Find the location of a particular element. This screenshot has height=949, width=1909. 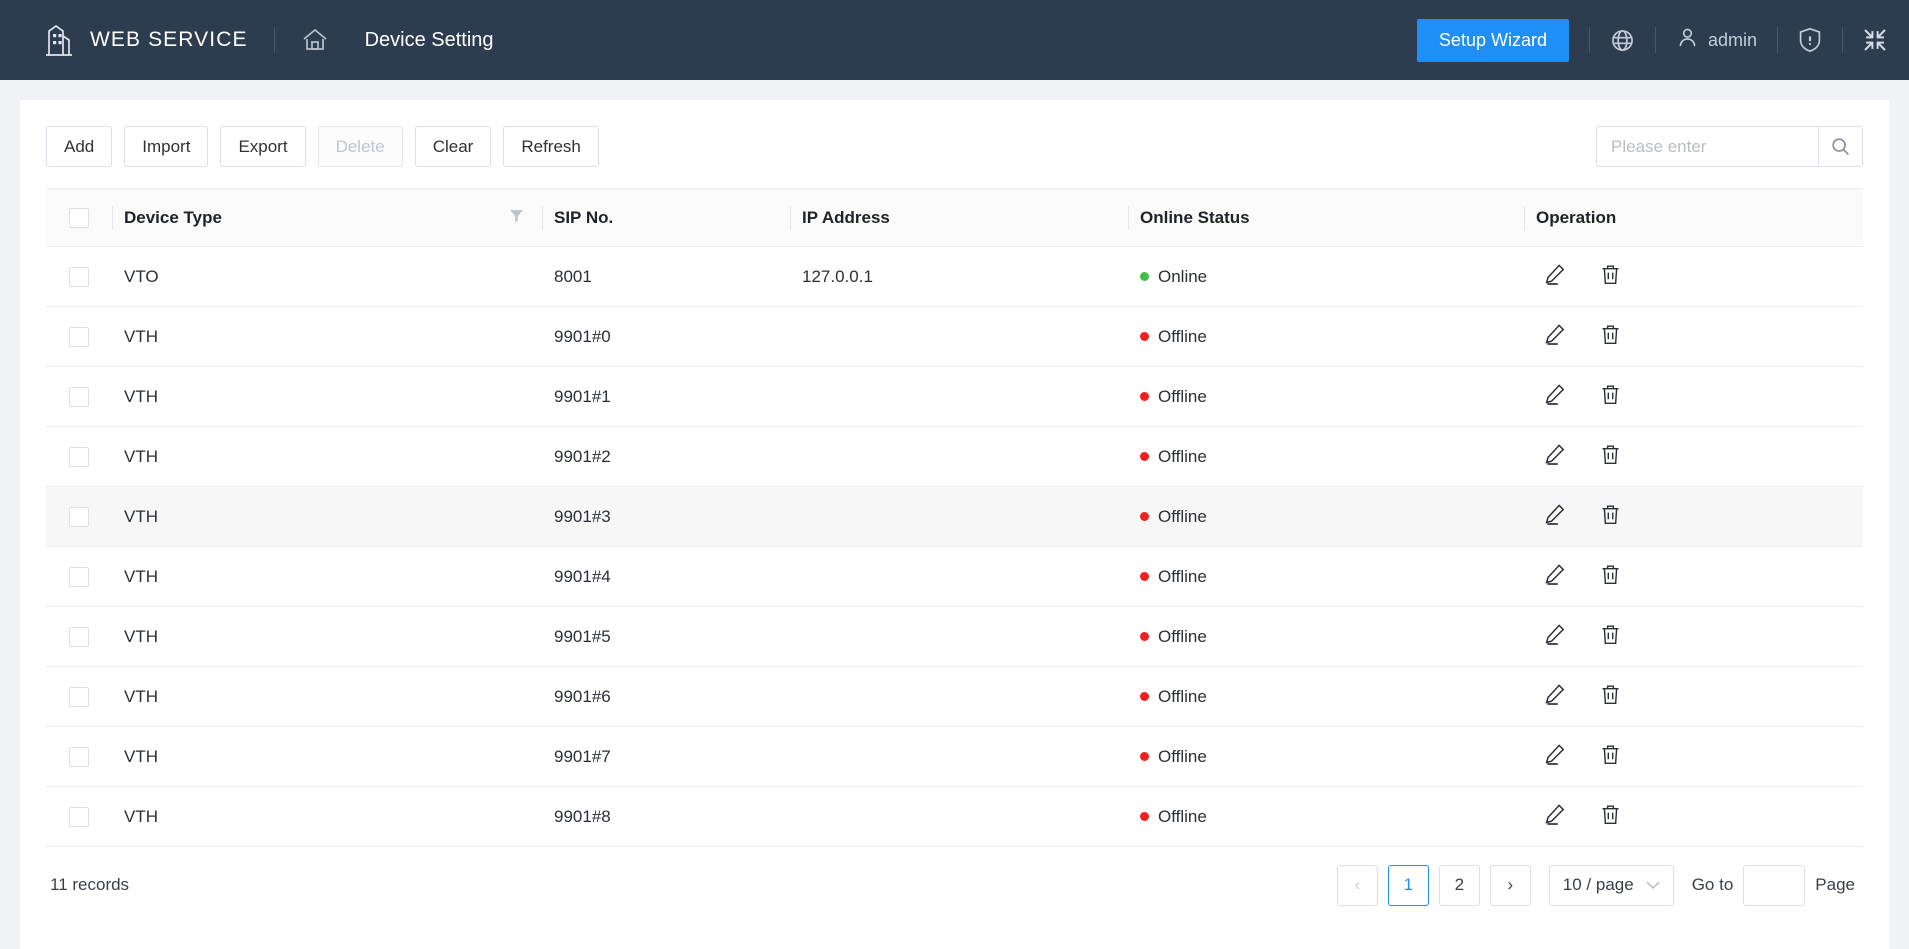

table-row: VTH 9901#5 Offline is located at coordinates (954, 636).